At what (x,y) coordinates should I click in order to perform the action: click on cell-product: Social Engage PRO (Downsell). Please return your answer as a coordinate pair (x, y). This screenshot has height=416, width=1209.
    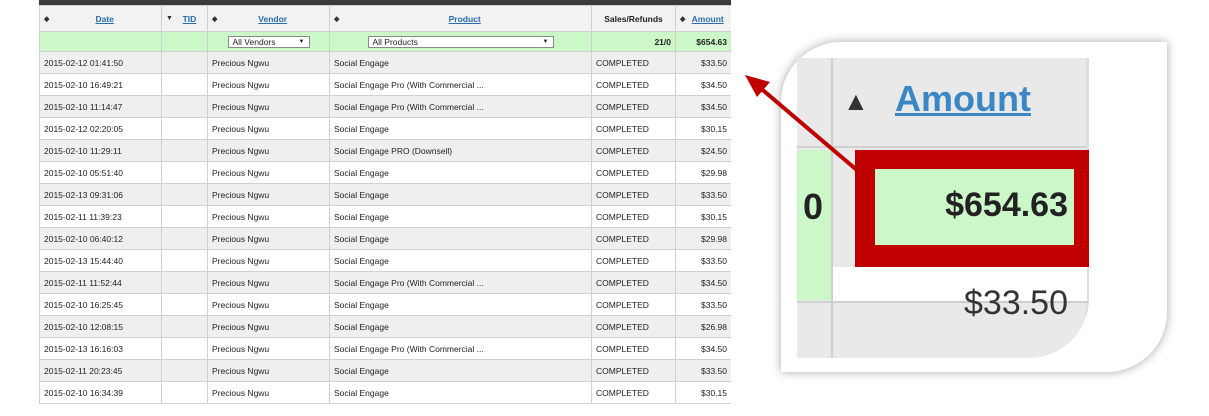
    Looking at the image, I should click on (460, 150).